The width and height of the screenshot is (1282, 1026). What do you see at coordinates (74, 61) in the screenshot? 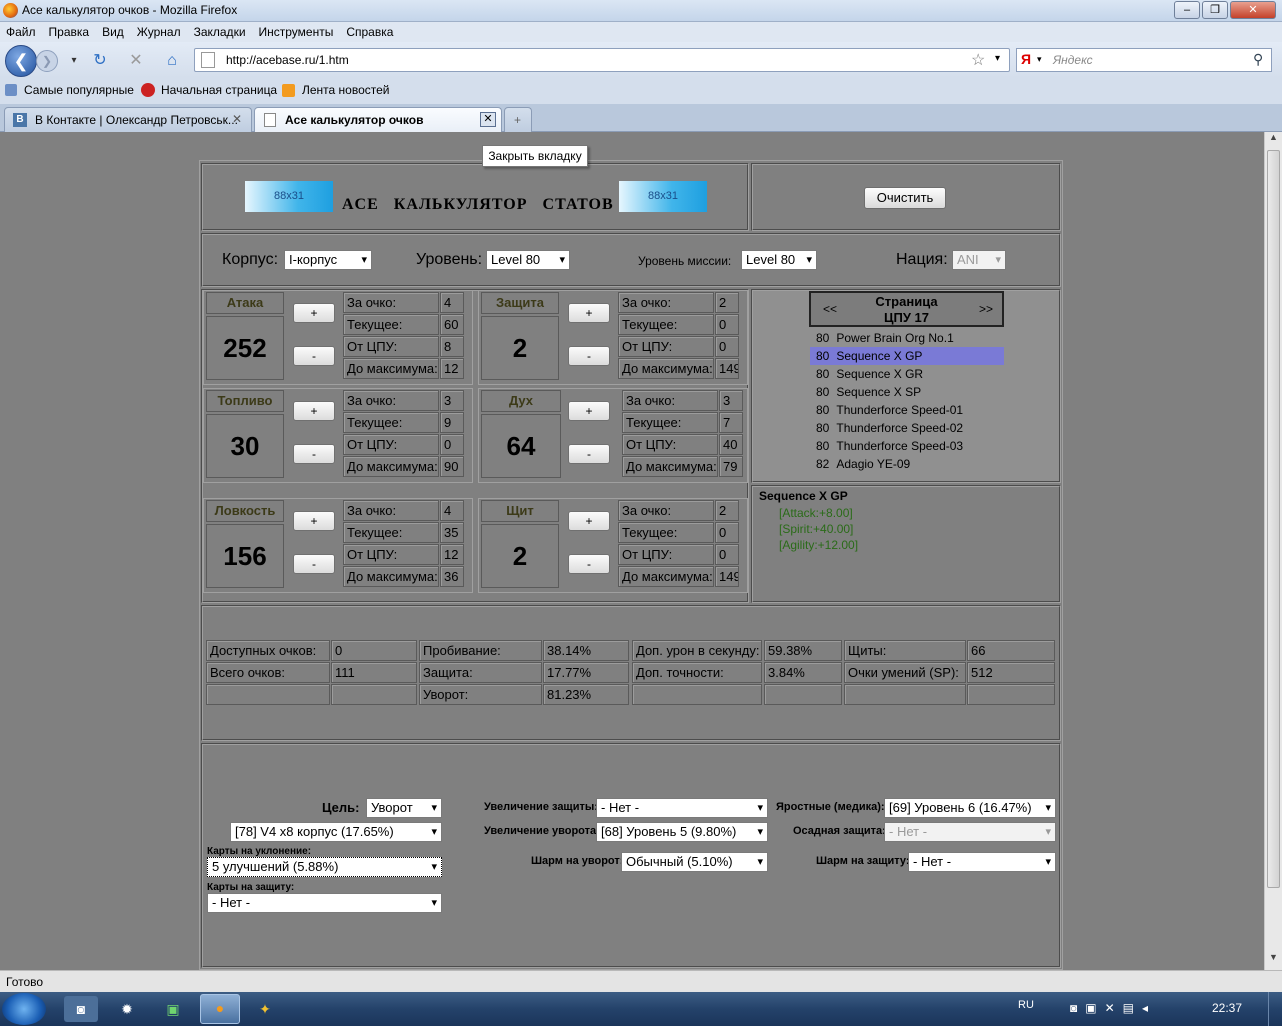
I see `history-dropdown-icon: ▾` at bounding box center [74, 61].